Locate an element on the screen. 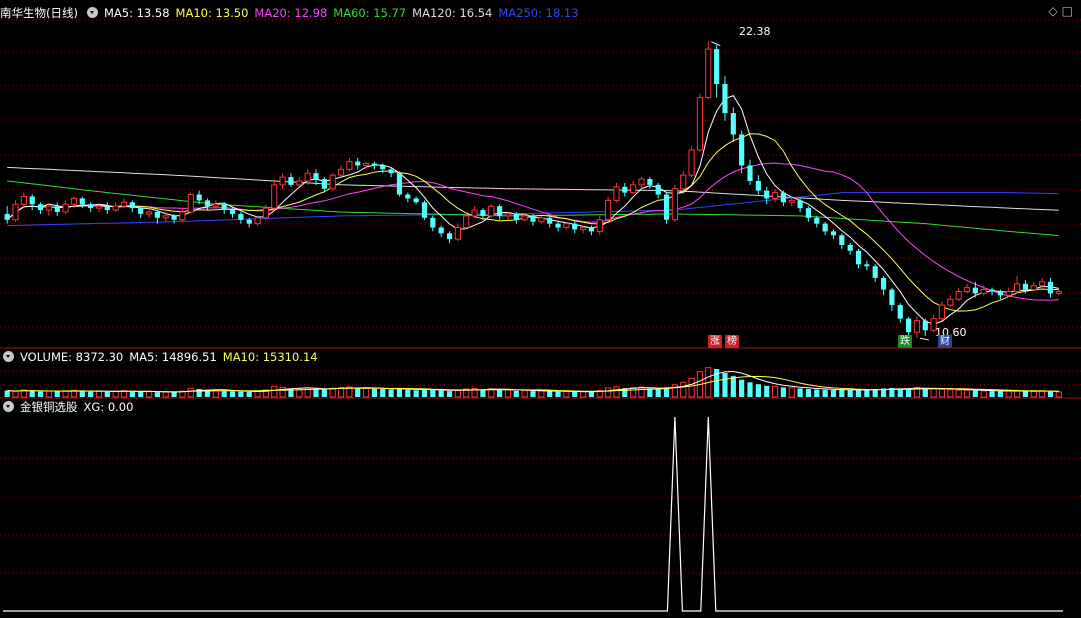 This screenshot has height=618, width=1081. low-arrow is located at coordinates (924, 339).